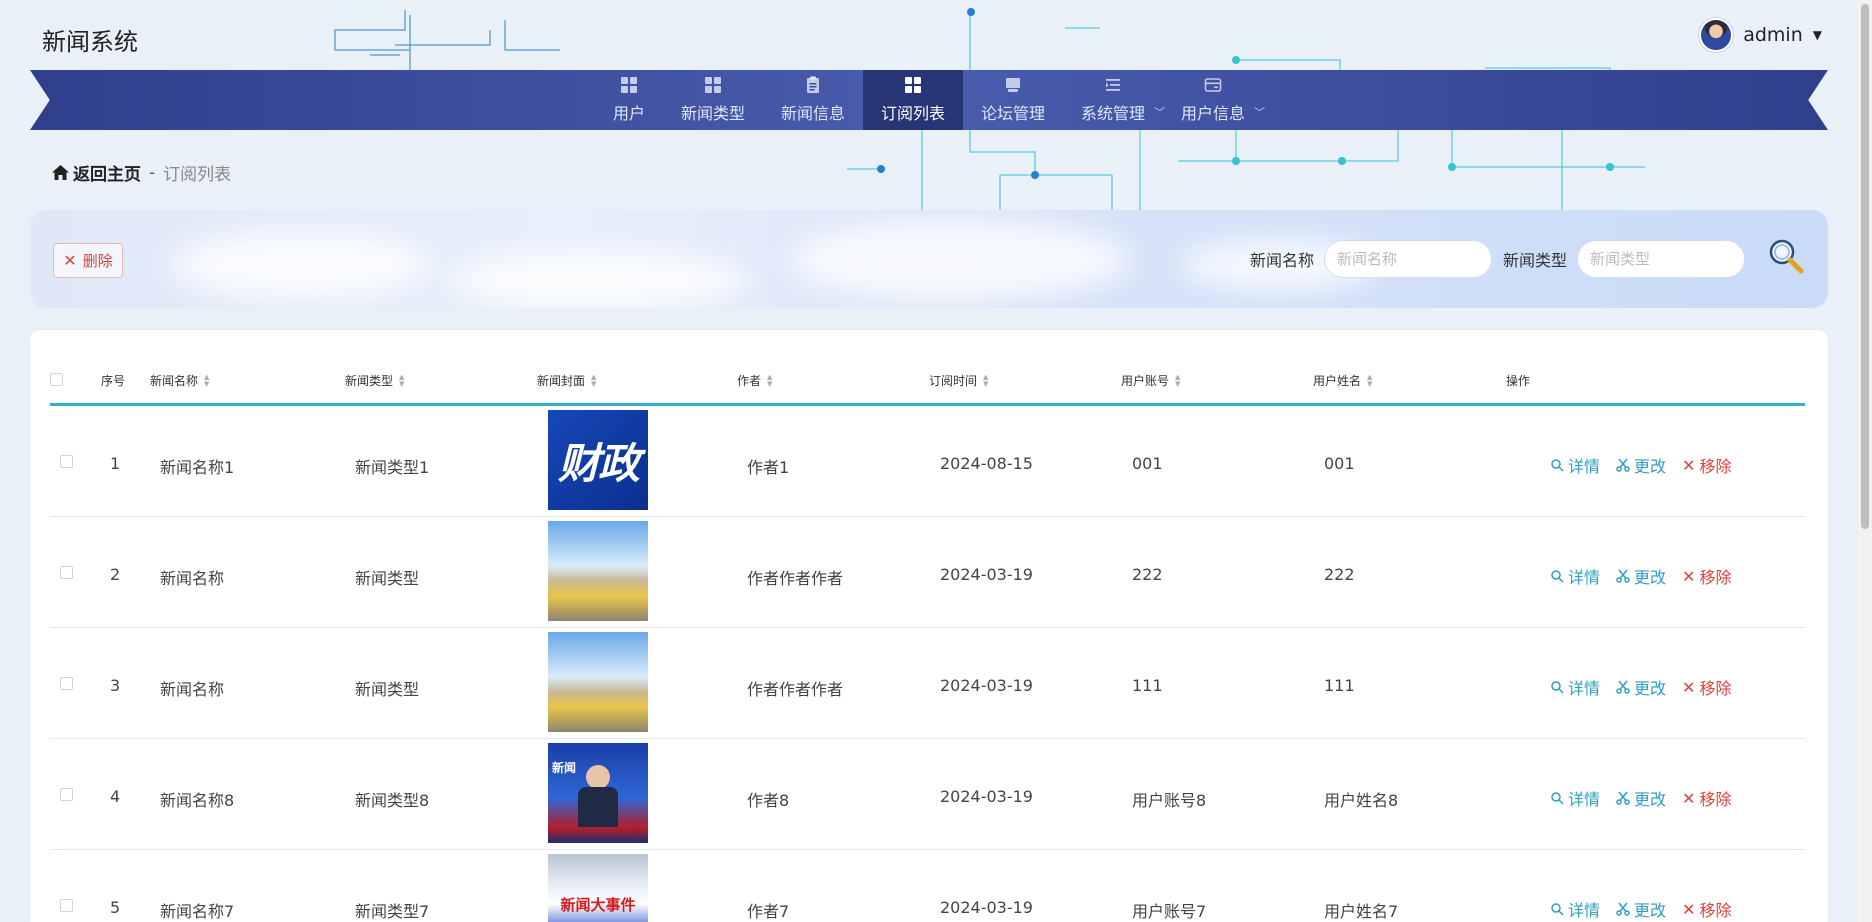 This screenshot has width=1872, height=922. What do you see at coordinates (60, 172) in the screenshot?
I see `home-icon` at bounding box center [60, 172].